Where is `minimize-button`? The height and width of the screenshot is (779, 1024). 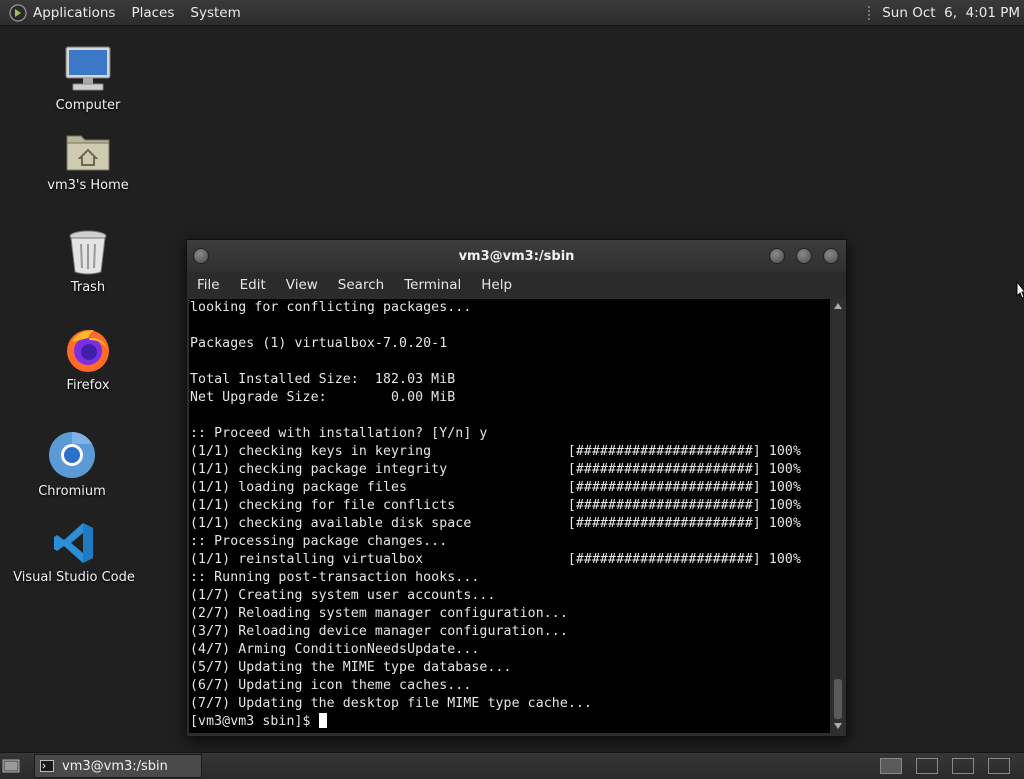
minimize-button is located at coordinates (777, 256).